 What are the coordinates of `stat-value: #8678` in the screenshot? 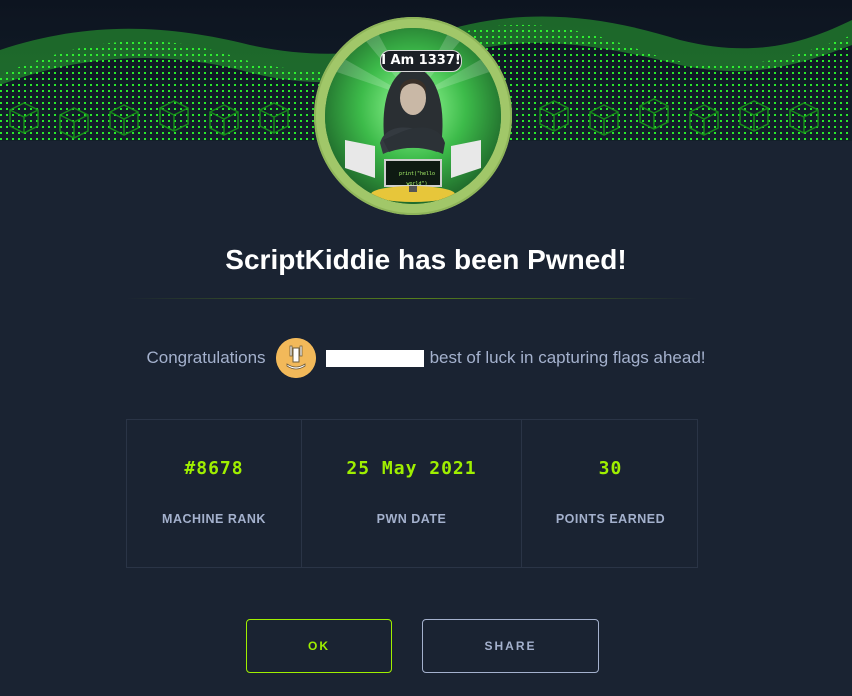 It's located at (214, 468).